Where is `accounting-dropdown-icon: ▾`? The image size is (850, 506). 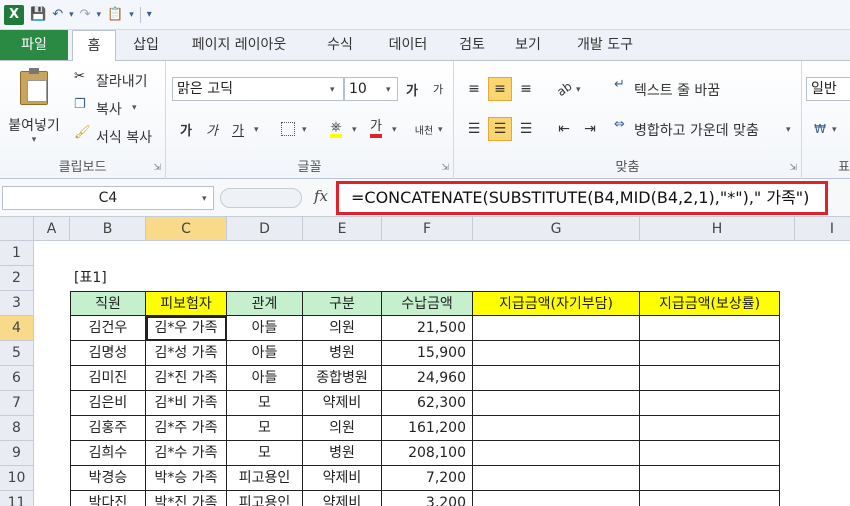
accounting-dropdown-icon: ▾ is located at coordinates (834, 130).